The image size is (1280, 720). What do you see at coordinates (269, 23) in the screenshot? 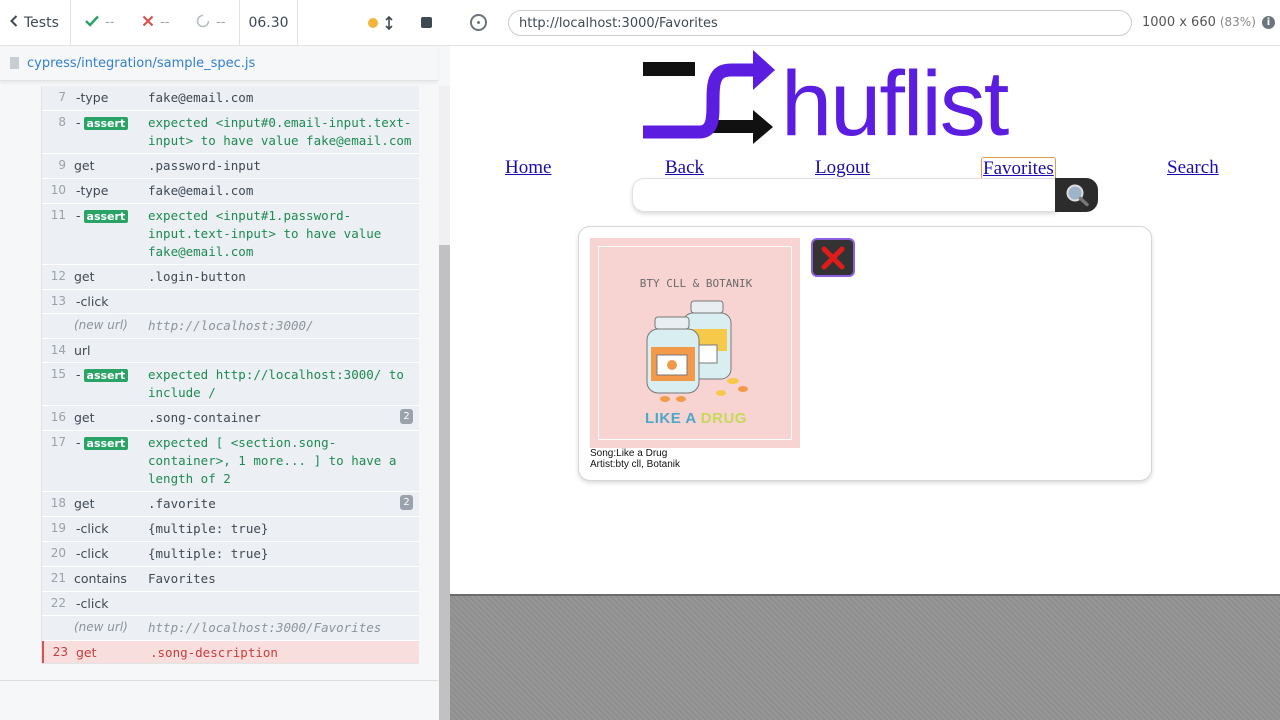
I see `duration: 06.30` at bounding box center [269, 23].